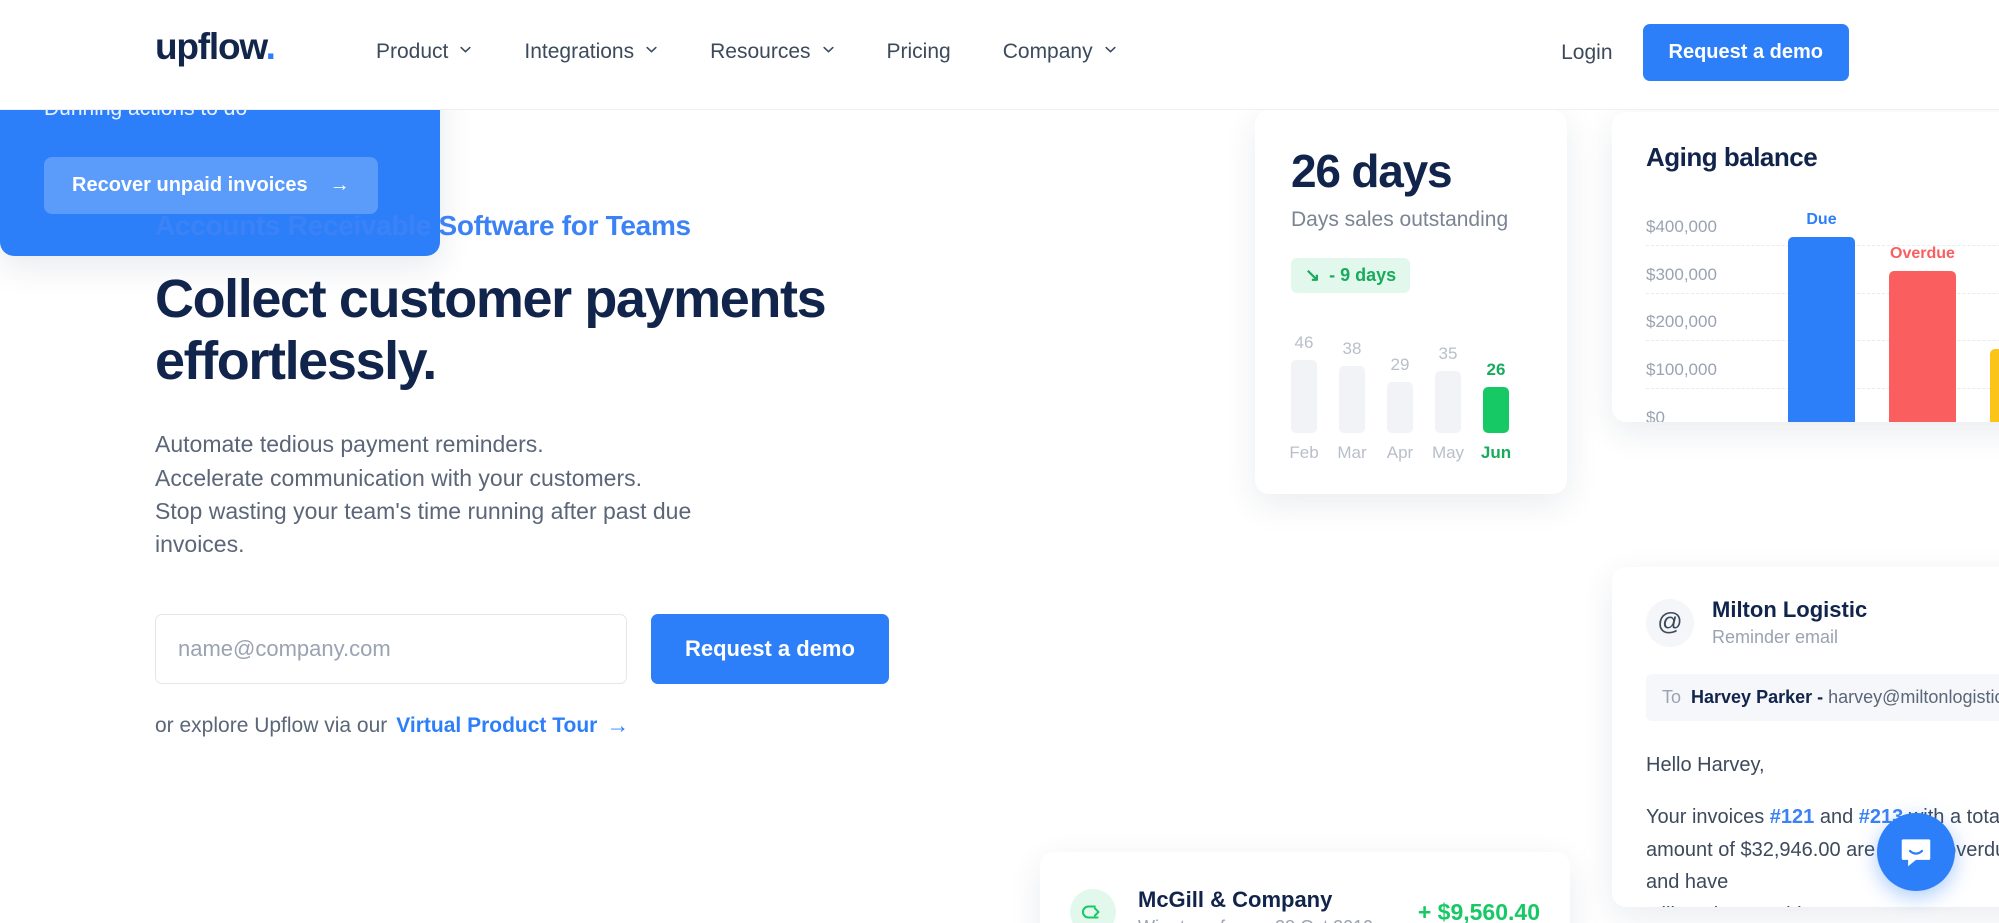 This screenshot has width=1999, height=923. I want to click on dso-bar-value: 29, so click(1400, 364).